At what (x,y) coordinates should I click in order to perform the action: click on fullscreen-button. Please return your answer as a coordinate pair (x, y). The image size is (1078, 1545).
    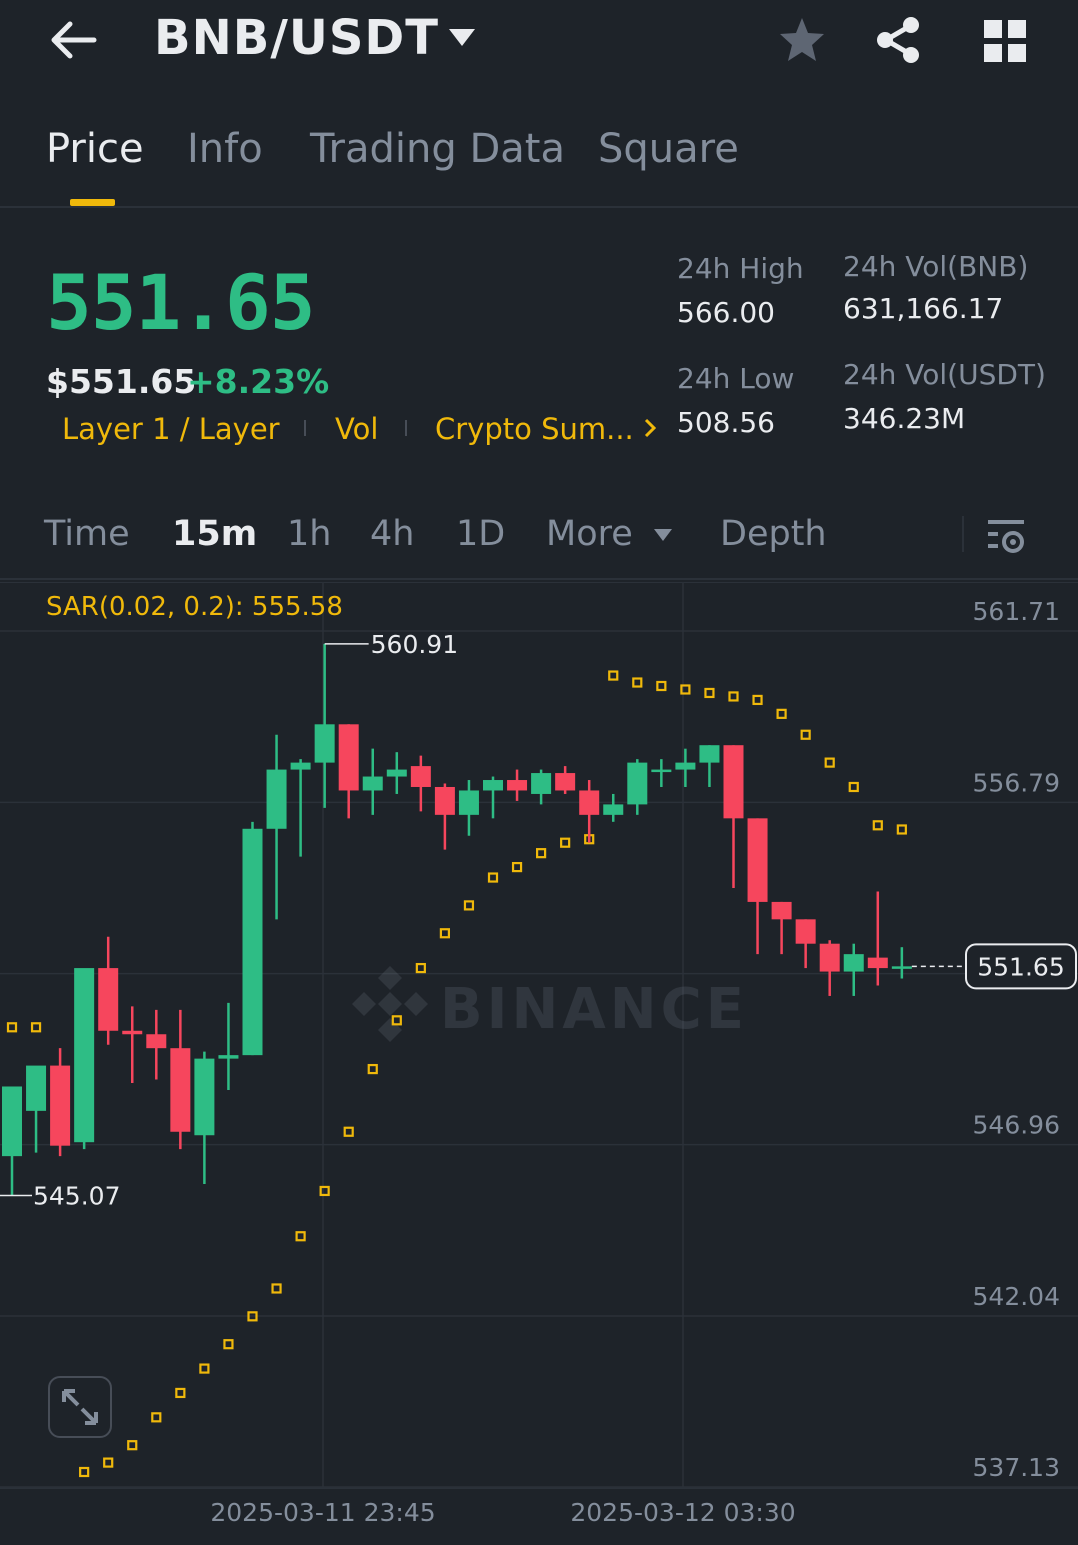
    Looking at the image, I should click on (80, 1407).